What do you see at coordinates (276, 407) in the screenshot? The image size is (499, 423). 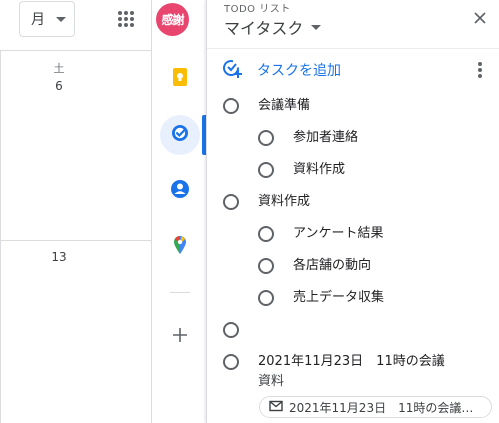 I see `mail-icon` at bounding box center [276, 407].